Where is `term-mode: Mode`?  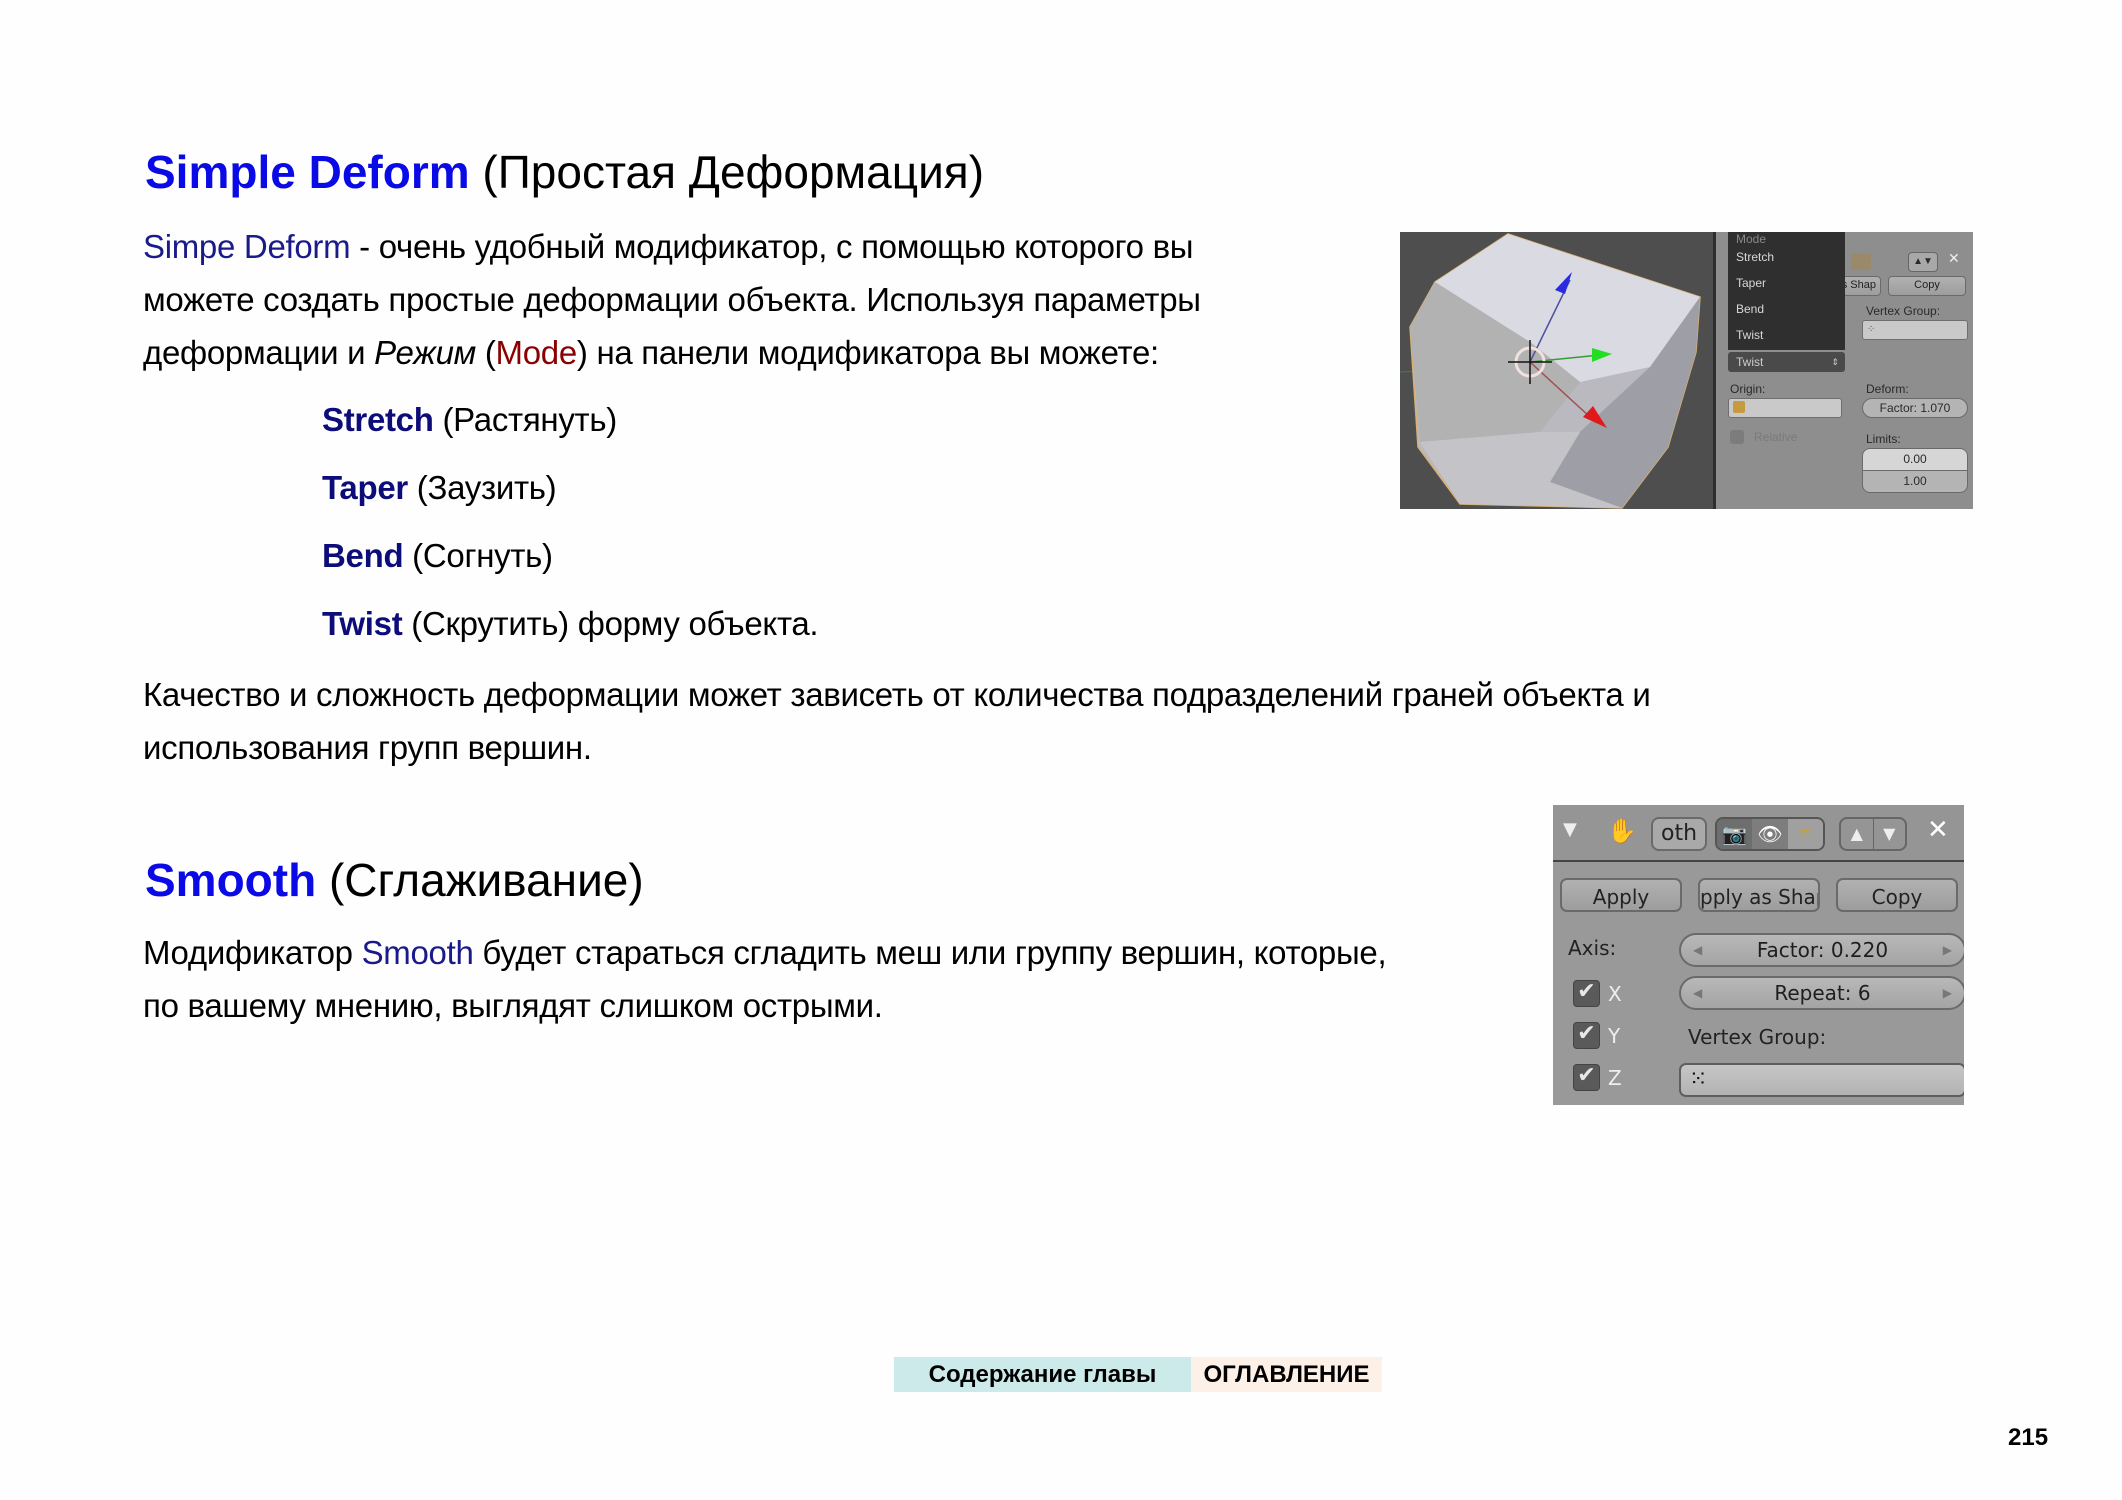
term-mode: Mode is located at coordinates (536, 352).